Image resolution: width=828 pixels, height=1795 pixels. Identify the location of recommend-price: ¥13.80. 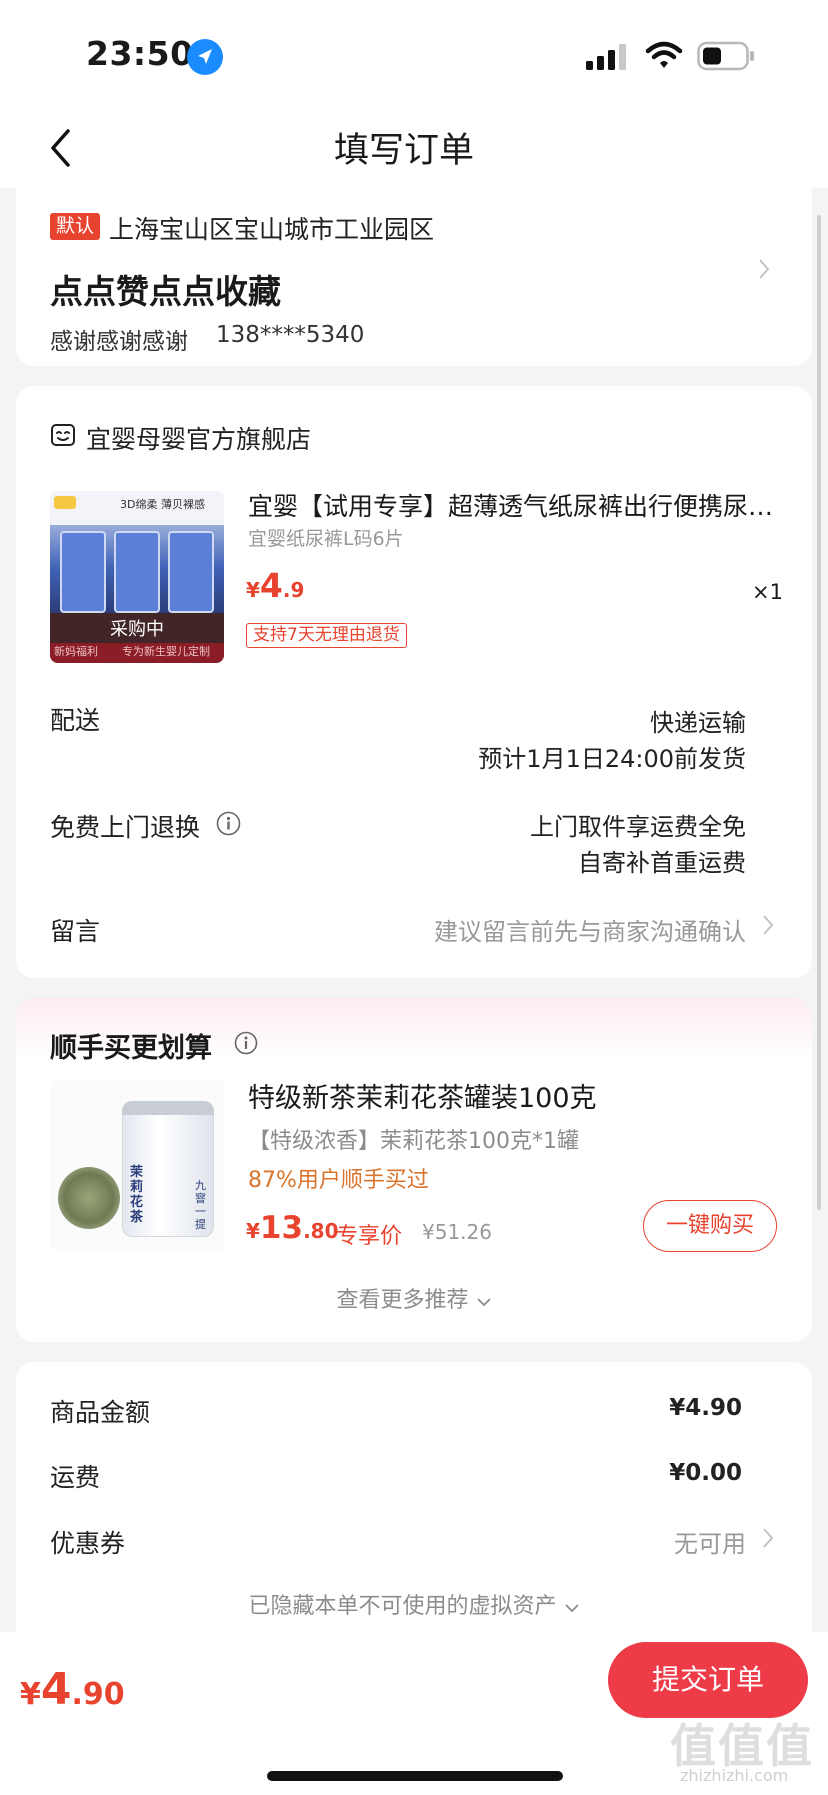
(292, 1228).